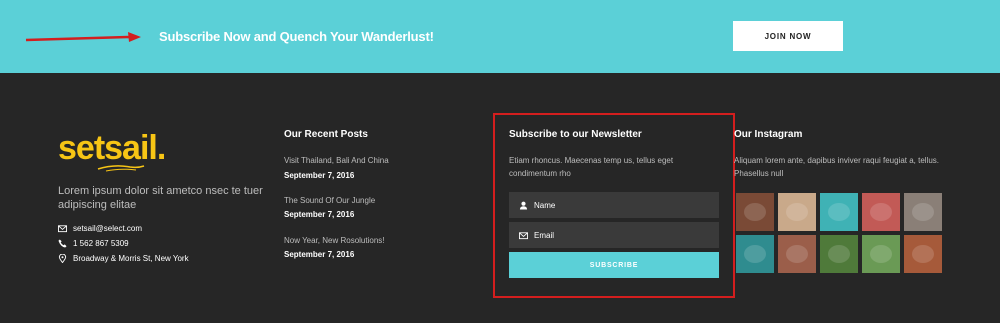 This screenshot has width=1000, height=323. I want to click on recent-posts-title: Our Recent Posts, so click(326, 134).